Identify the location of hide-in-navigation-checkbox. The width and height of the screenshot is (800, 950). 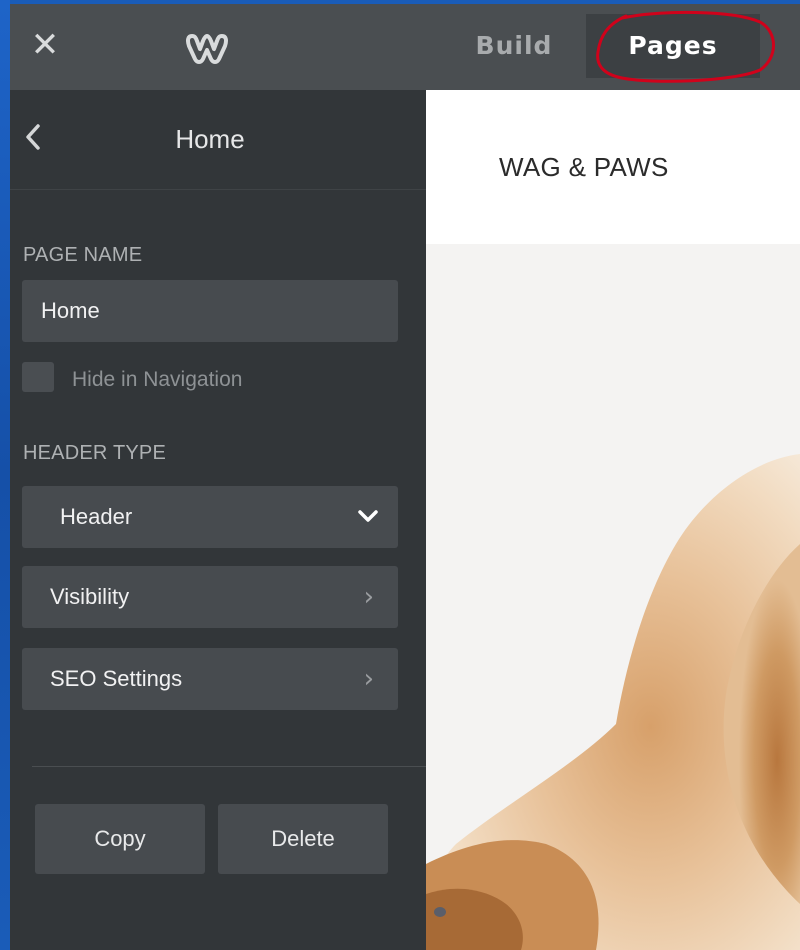
(38, 377).